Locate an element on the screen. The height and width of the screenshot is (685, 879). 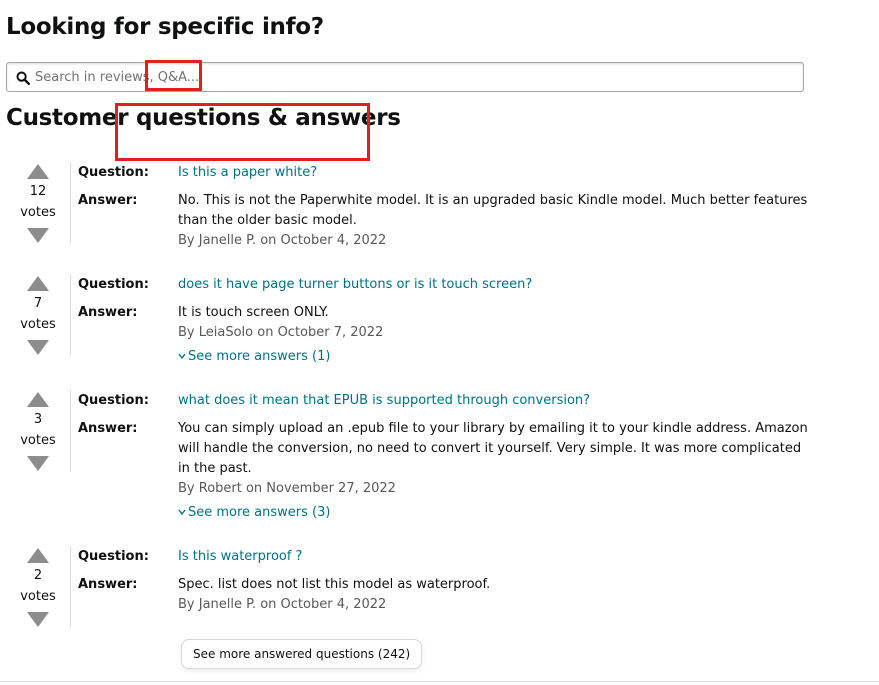
vote-count: 3 is located at coordinates (38, 419).